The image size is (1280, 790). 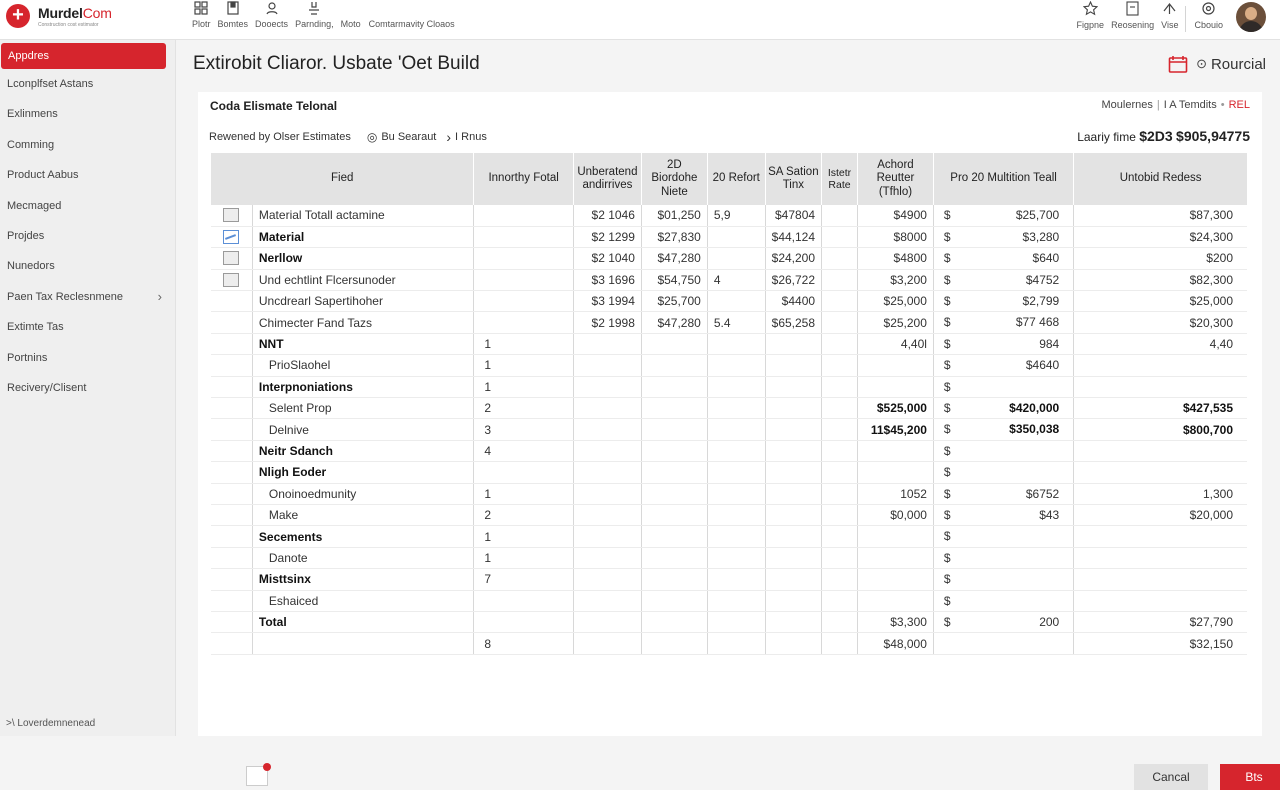 I want to click on save-button: Bts, so click(x=1250, y=777).